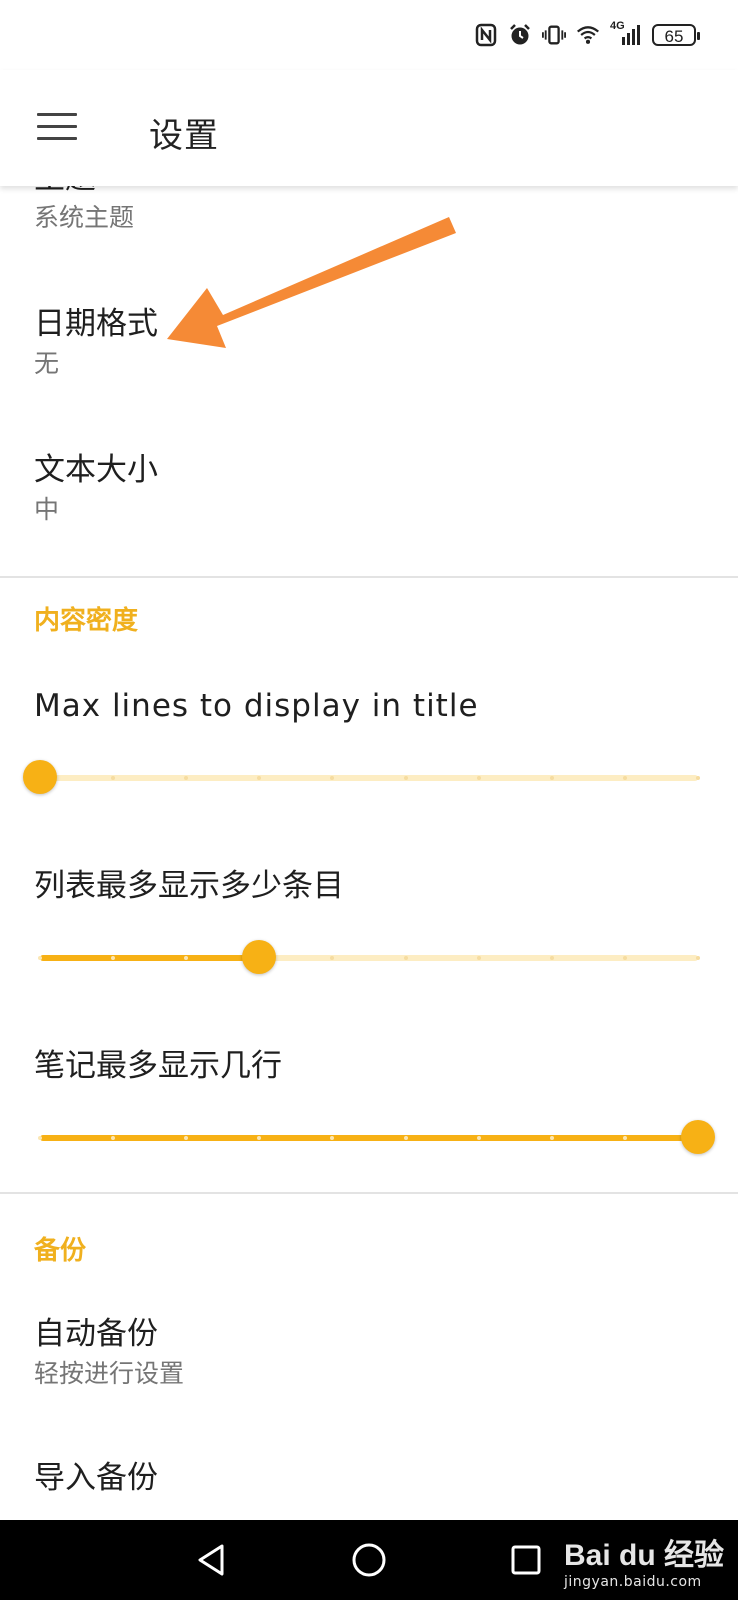  What do you see at coordinates (644, 1555) in the screenshot?
I see `watermark-main: Bai du 经验` at bounding box center [644, 1555].